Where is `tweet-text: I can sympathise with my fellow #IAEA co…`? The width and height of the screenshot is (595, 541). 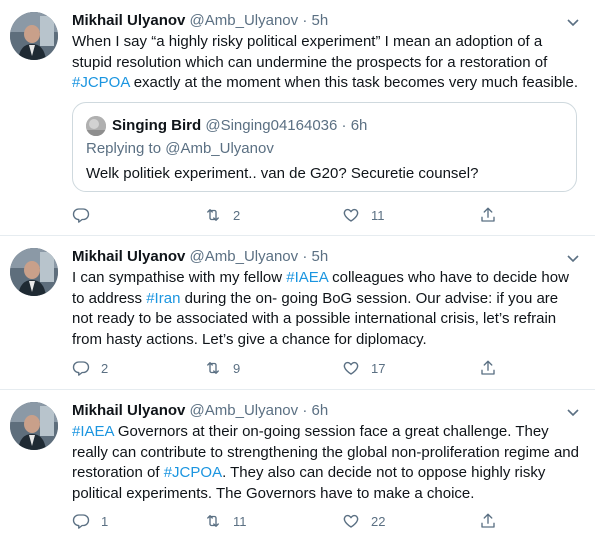
tweet-text: I can sympathise with my fellow #IAEA co… is located at coordinates (325, 309).